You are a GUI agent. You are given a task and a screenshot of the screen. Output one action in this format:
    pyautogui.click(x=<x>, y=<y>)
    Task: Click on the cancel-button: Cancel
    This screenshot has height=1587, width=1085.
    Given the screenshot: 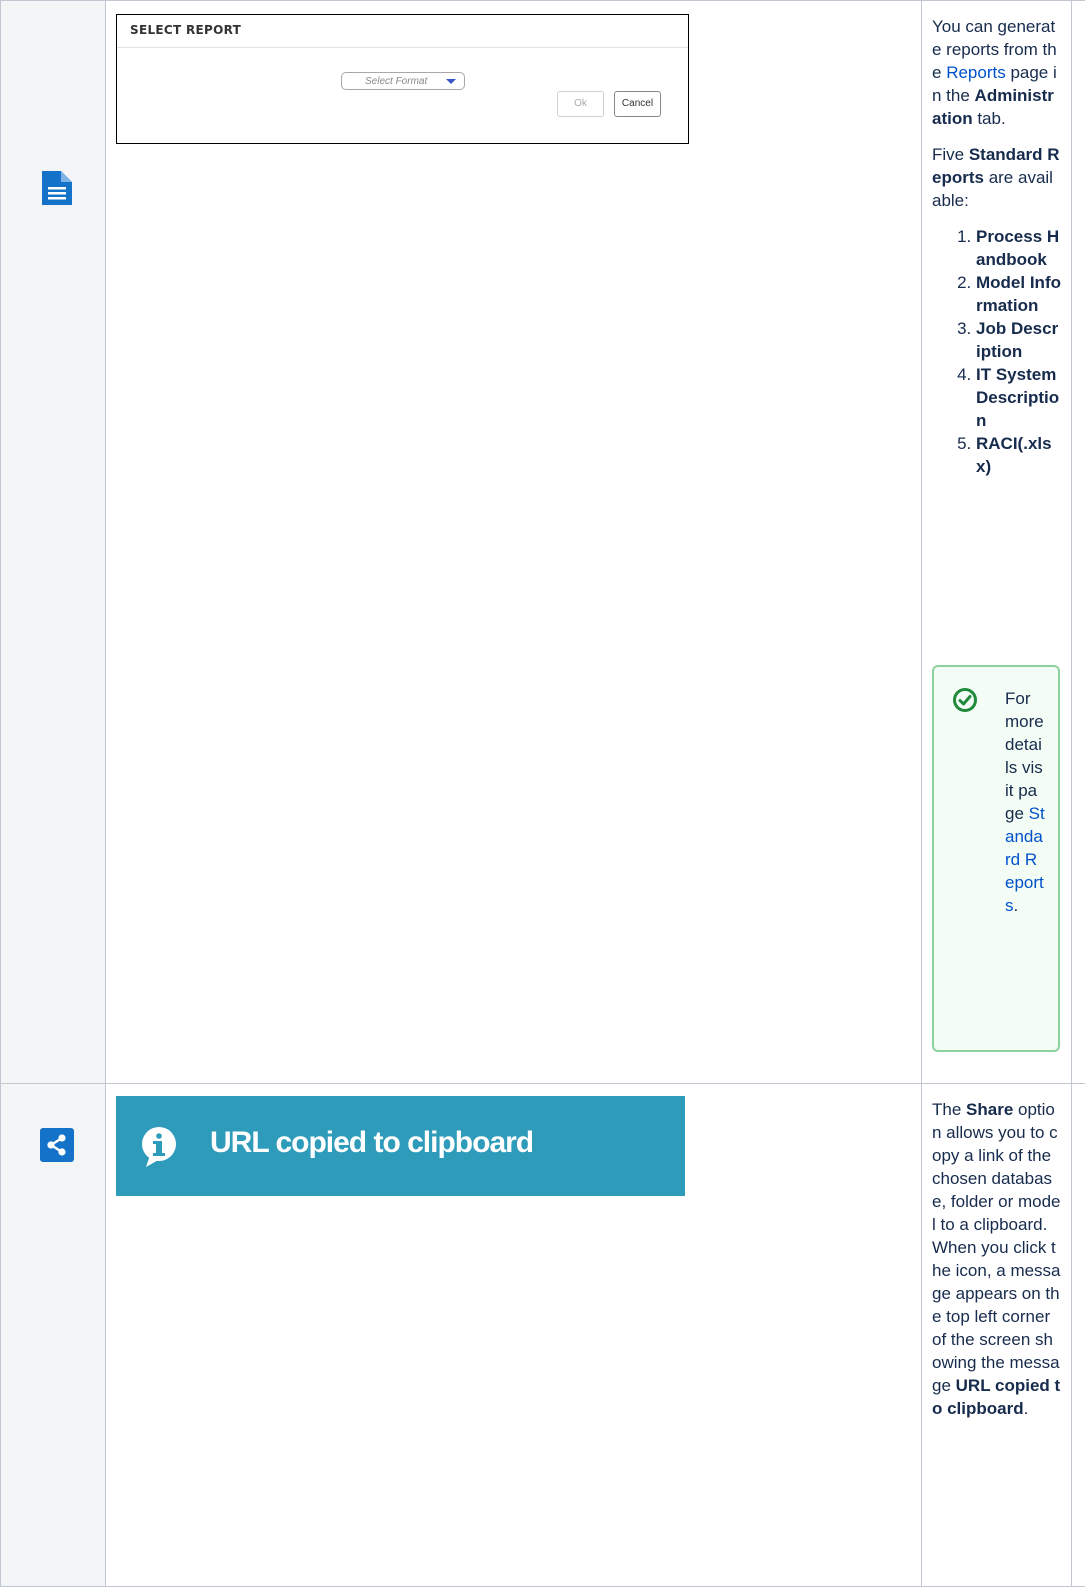 What is the action you would take?
    pyautogui.click(x=637, y=104)
    